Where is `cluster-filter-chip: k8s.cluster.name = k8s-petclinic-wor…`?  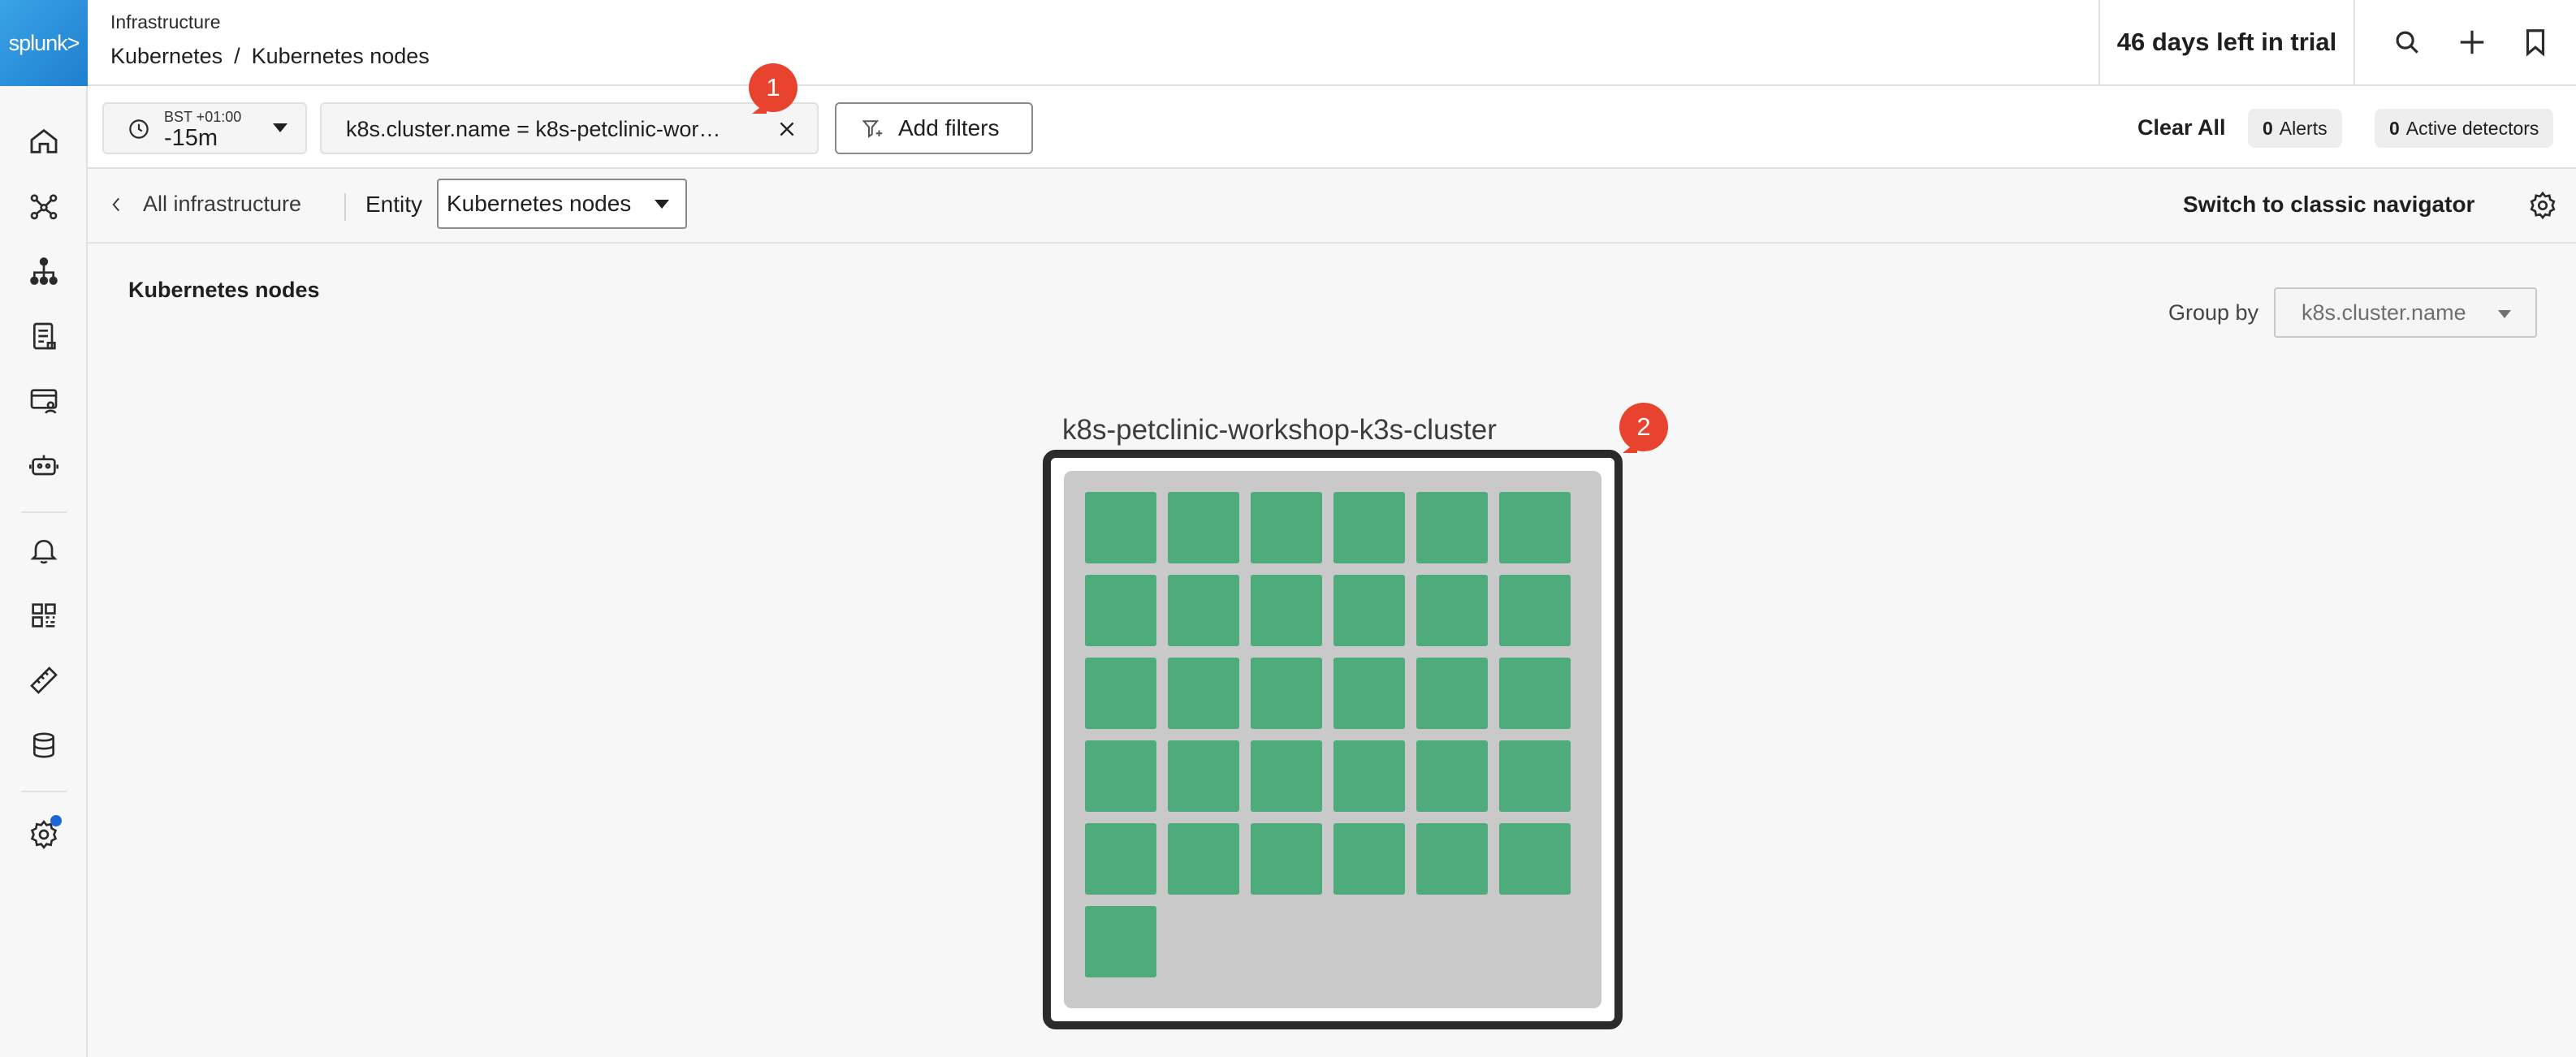
cluster-filter-chip: k8s.cluster.name = k8s-petclinic-wor… is located at coordinates (570, 128).